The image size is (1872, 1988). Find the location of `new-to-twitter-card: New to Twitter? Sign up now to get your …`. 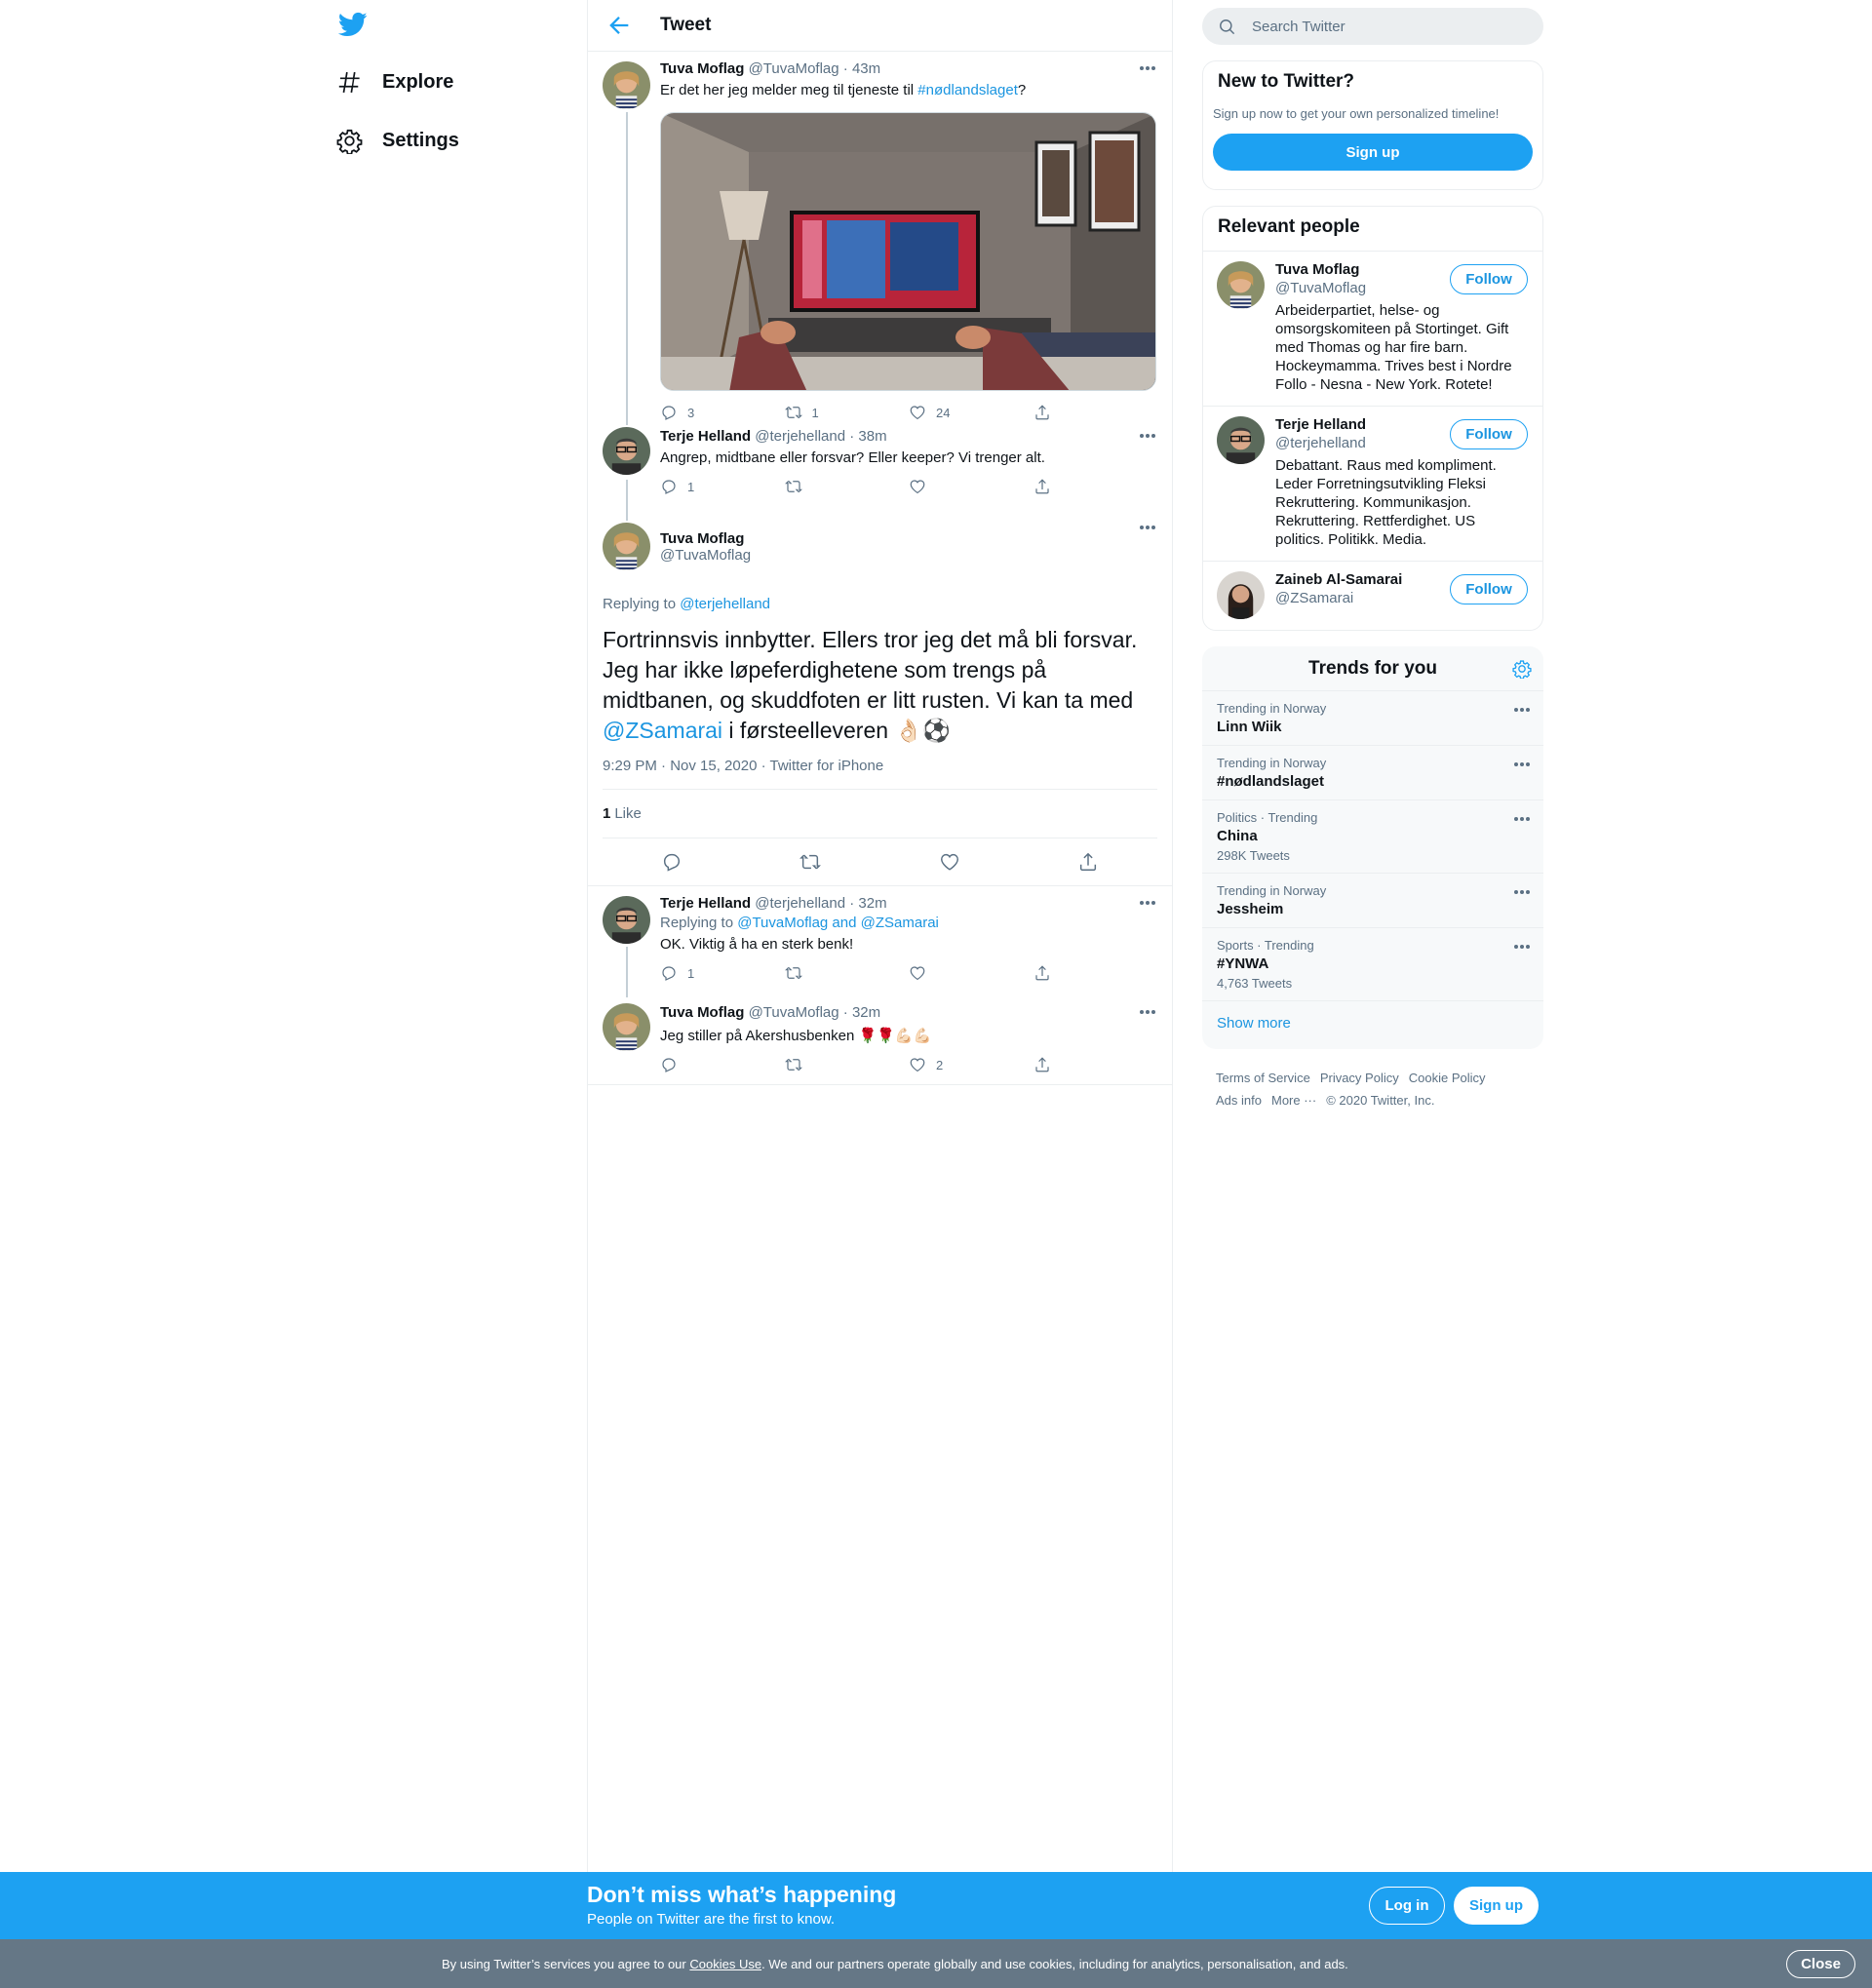

new-to-twitter-card: New to Twitter? Sign up now to get your … is located at coordinates (1372, 125).